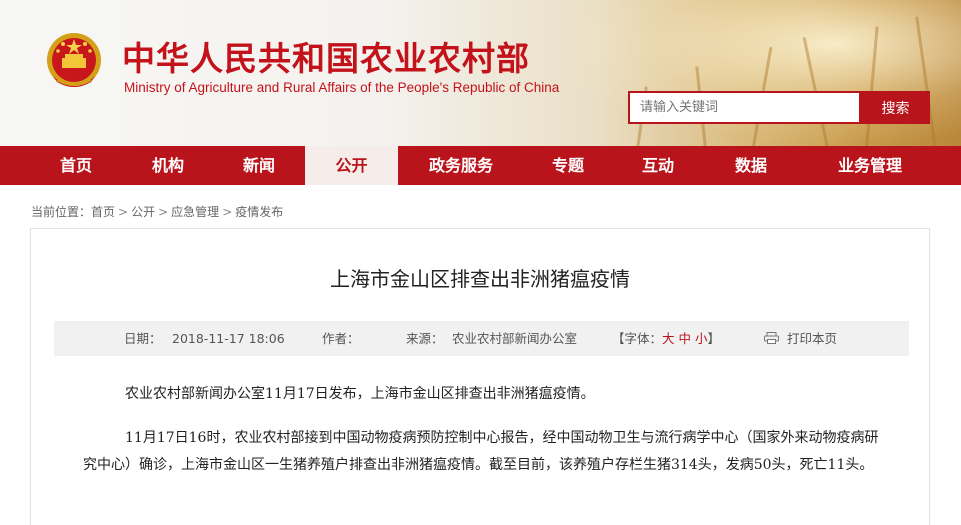  I want to click on source-value: 农业农村部新闻办公室, so click(515, 338).